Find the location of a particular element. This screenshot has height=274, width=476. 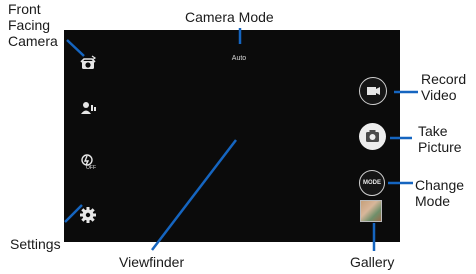

callout-viewfinder: Viewfinder is located at coordinates (152, 262).